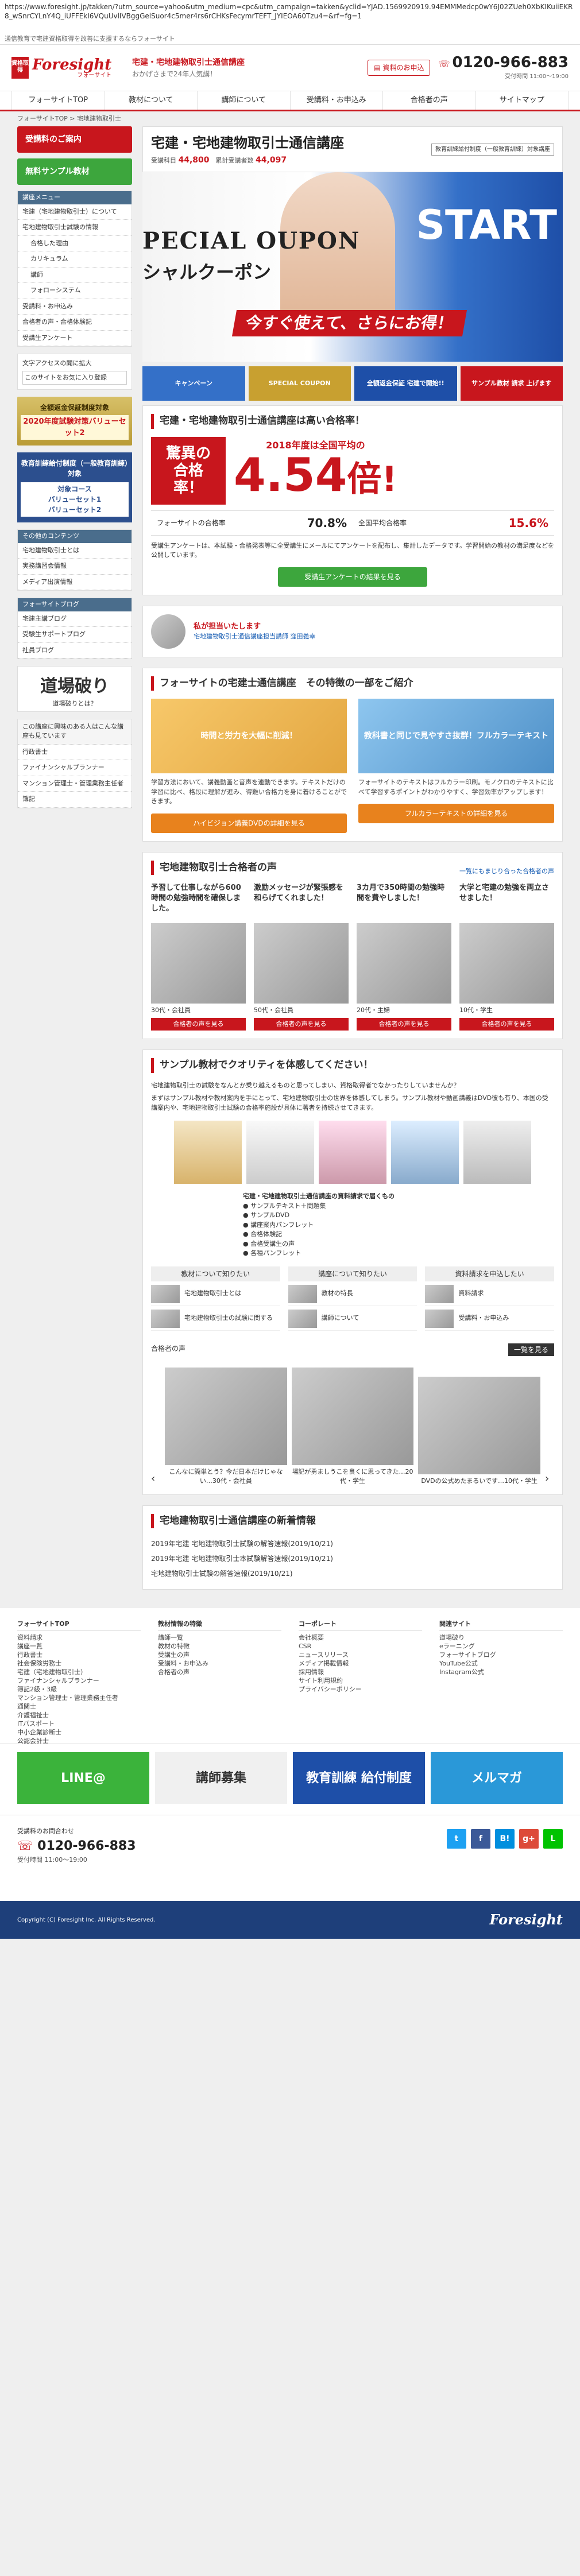  I want to click on footer-item: 社会保険労務士, so click(79, 1663).